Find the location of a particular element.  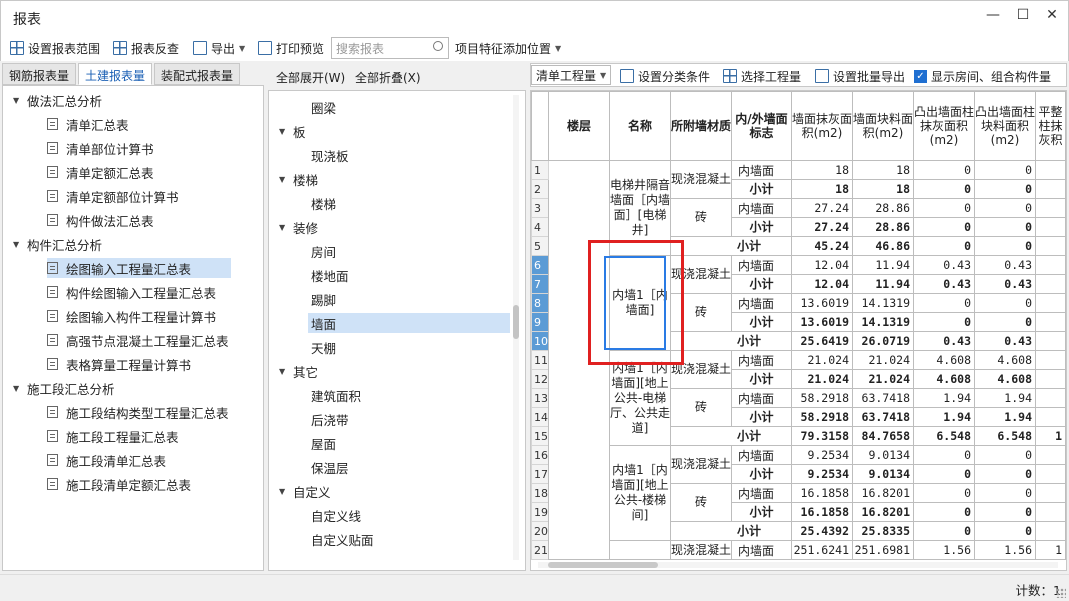

row-number: 21 is located at coordinates (540, 550).